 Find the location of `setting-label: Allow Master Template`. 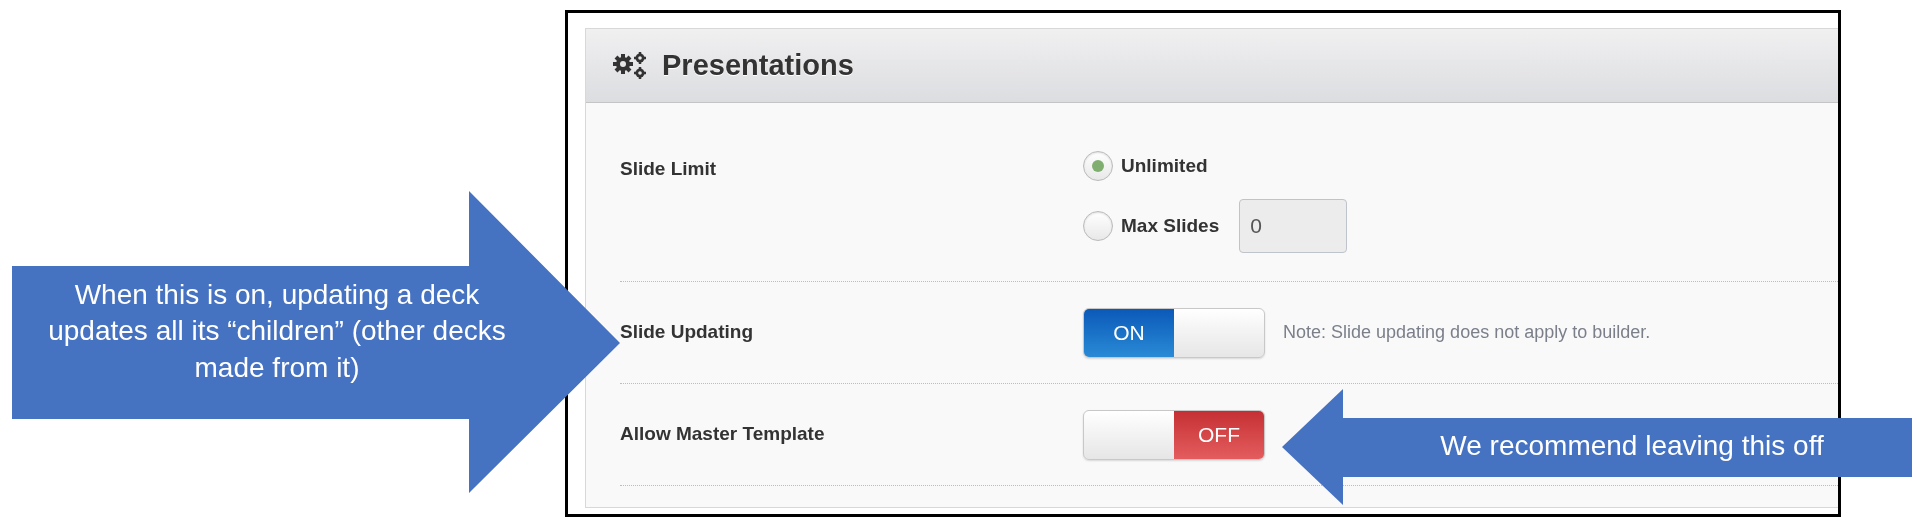

setting-label: Allow Master Template is located at coordinates (723, 434).